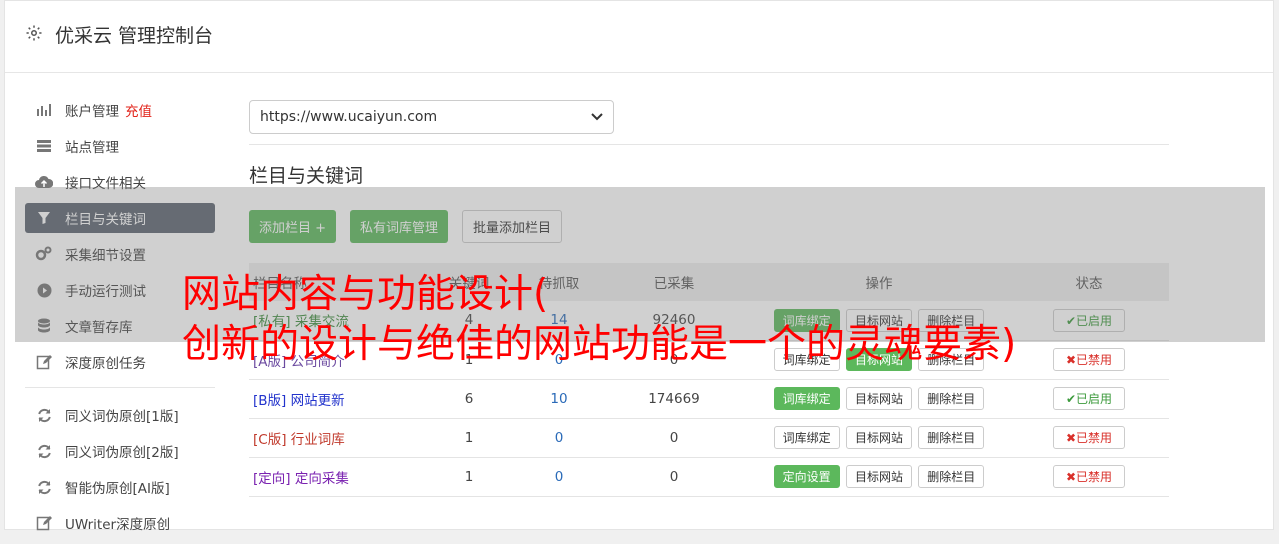 The width and height of the screenshot is (1279, 544). Describe the element at coordinates (709, 476) in the screenshot. I see `table-row: [定向] 定向采集 1 0 0 定向设置 目标网站 删除栏目 ✖已禁用` at that location.